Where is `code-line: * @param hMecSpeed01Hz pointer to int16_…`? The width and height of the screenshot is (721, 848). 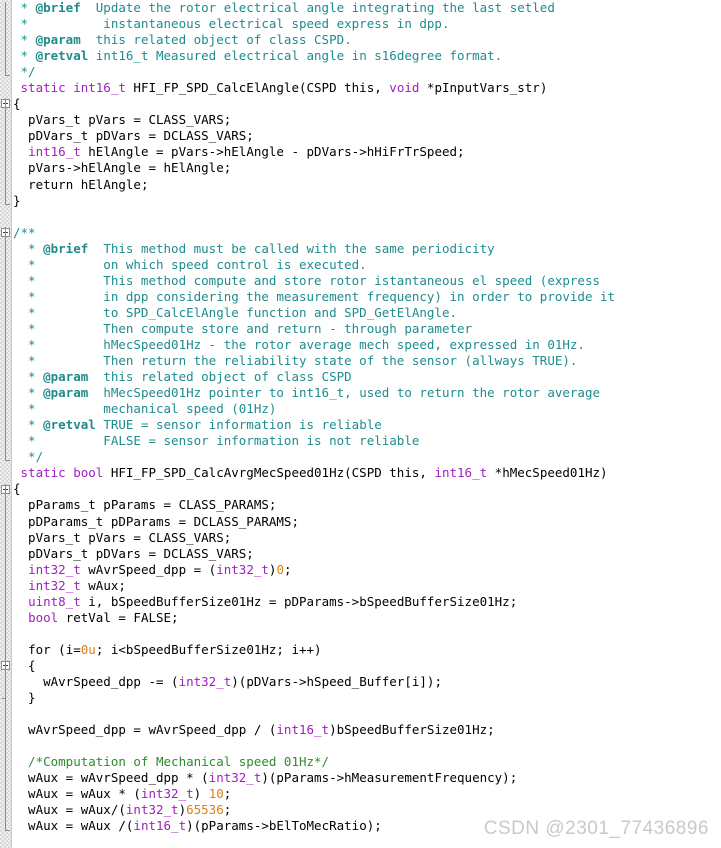
code-line: * @param hMecSpeed01Hz pointer to int16_… is located at coordinates (367, 393).